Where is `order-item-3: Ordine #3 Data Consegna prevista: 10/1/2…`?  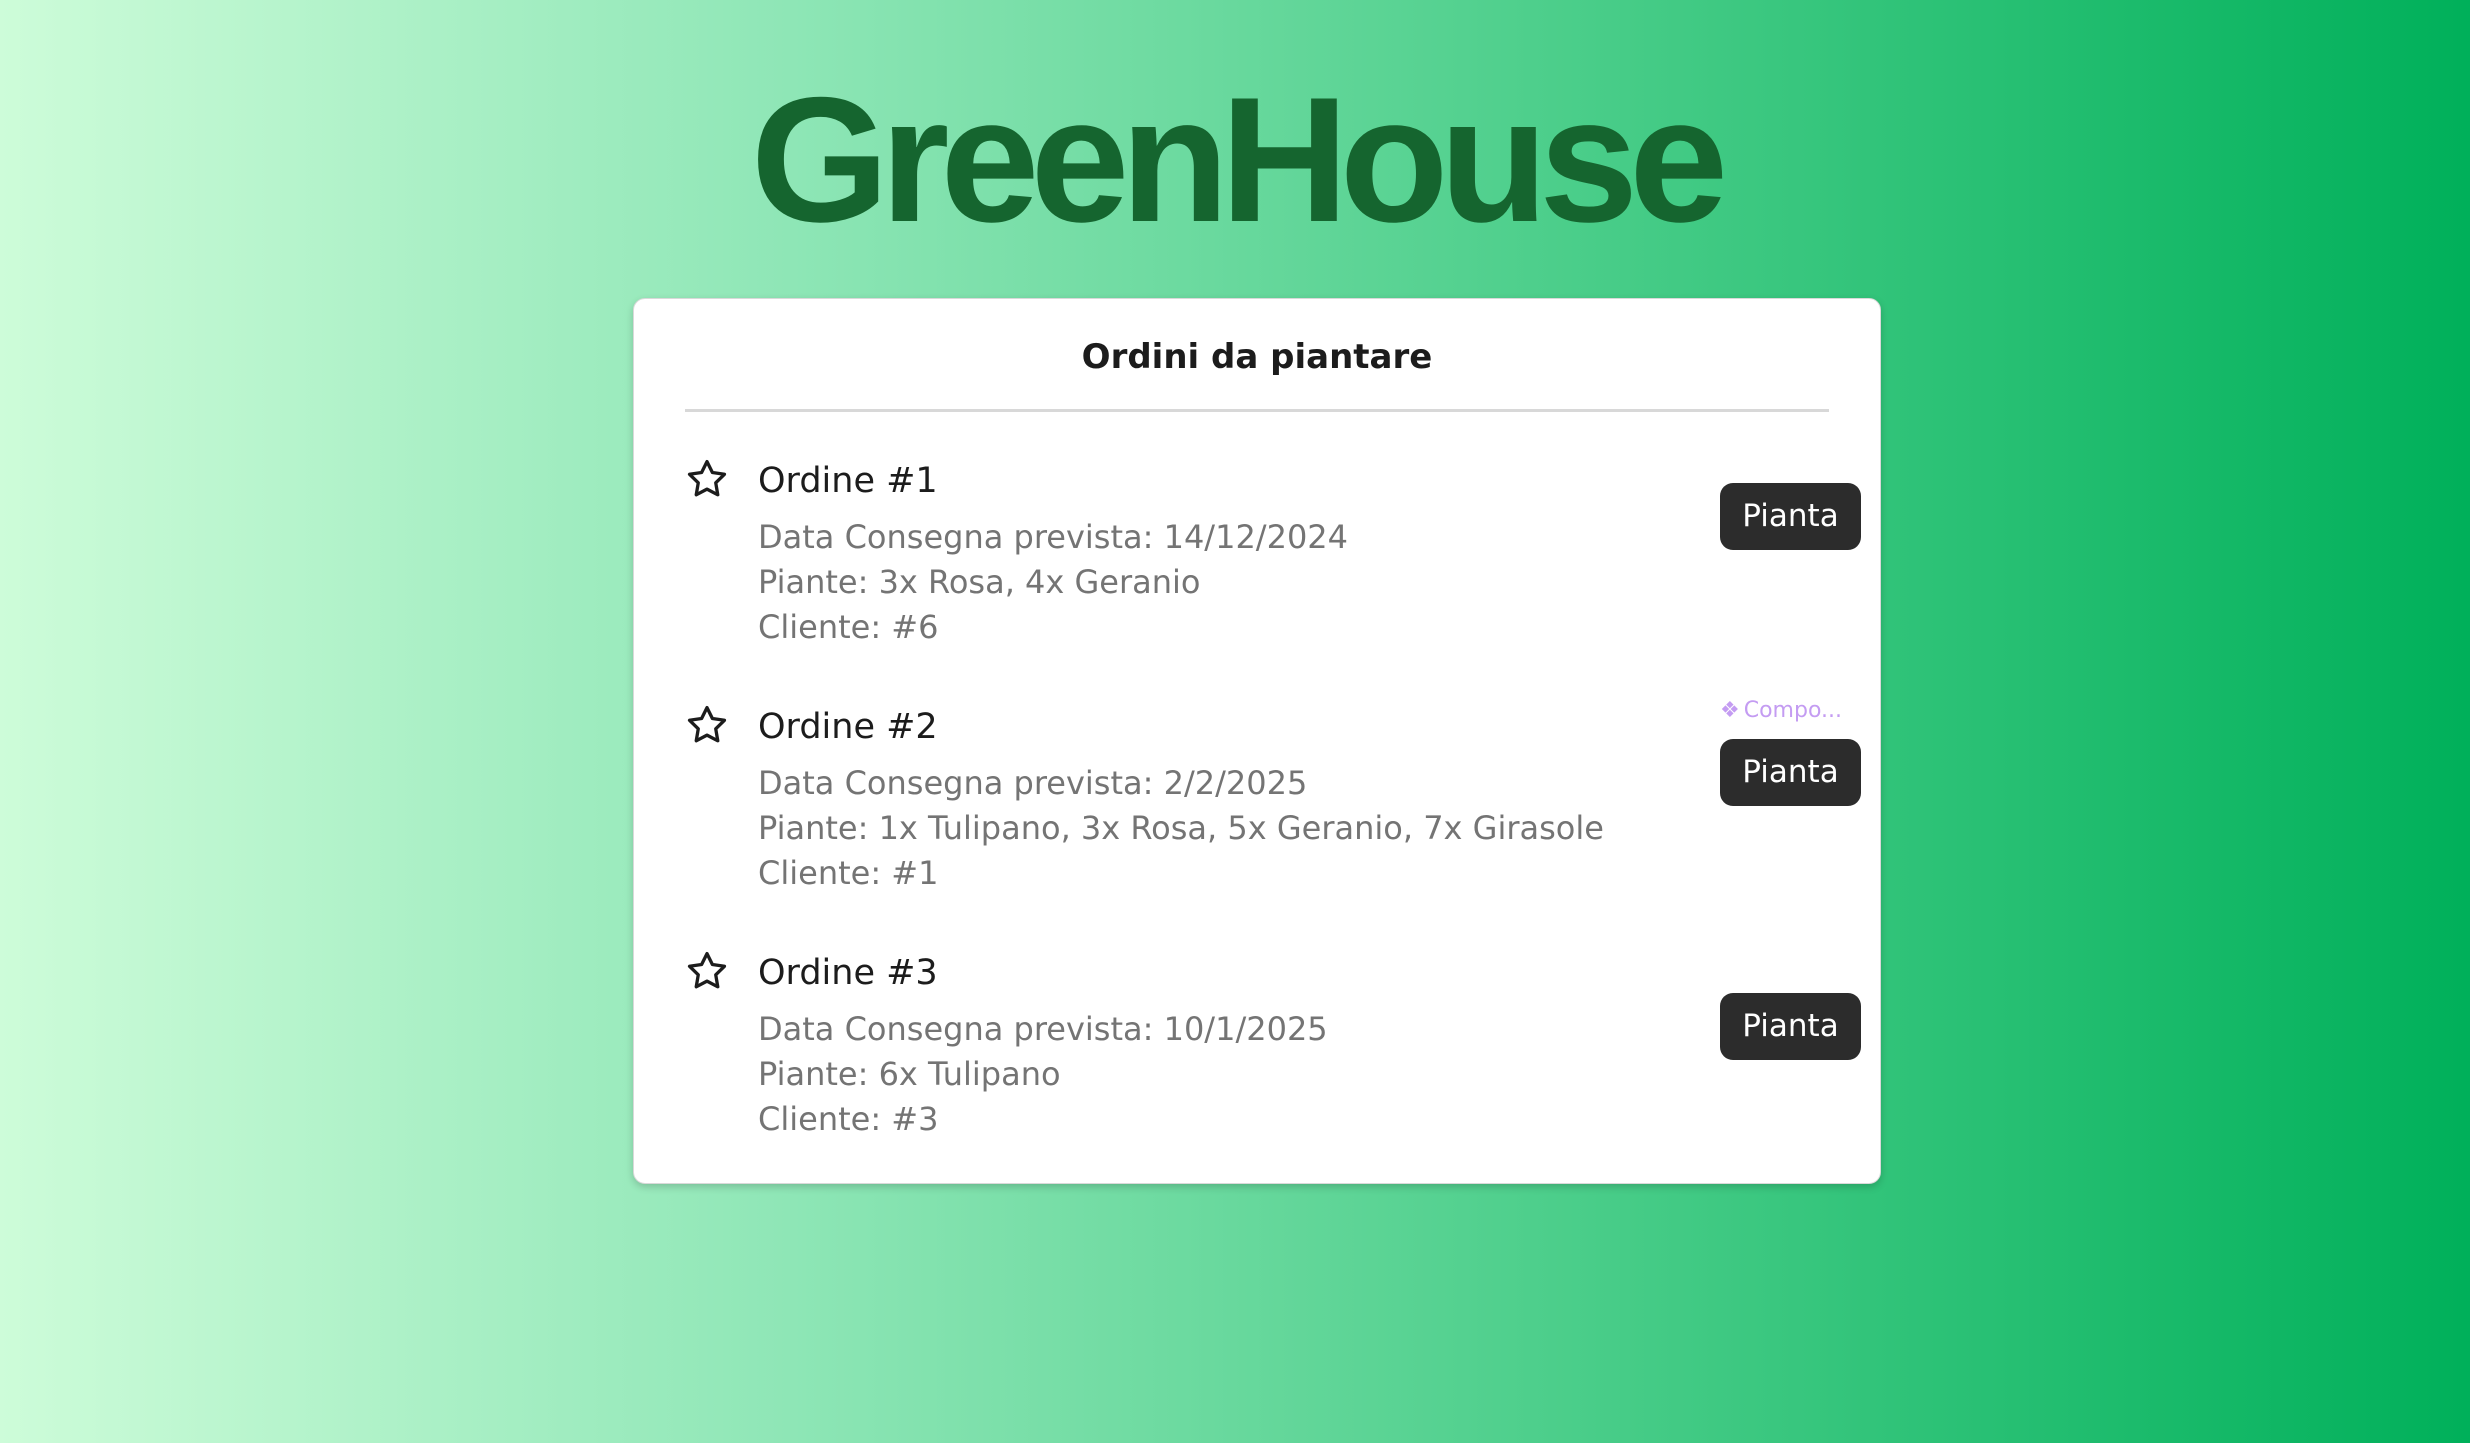
order-item-3: Ordine #3 Data Consegna prevista: 10/1/2… is located at coordinates (1273, 1049).